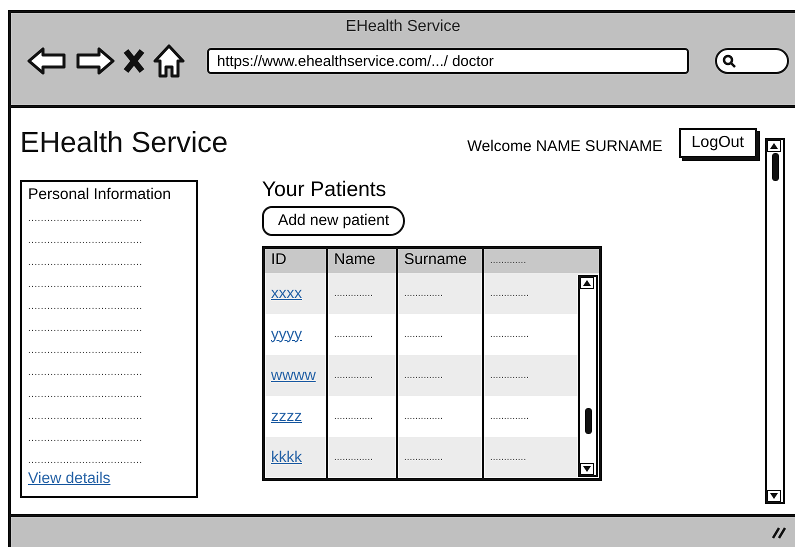 The height and width of the screenshot is (547, 795). I want to click on close-icon, so click(134, 61).